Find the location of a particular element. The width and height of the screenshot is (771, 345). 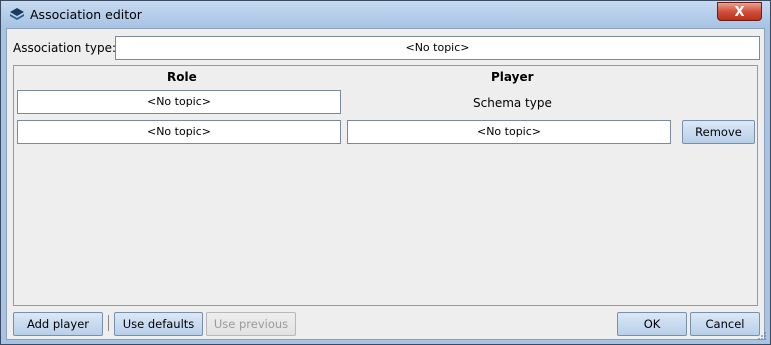

app-icon is located at coordinates (17, 14).